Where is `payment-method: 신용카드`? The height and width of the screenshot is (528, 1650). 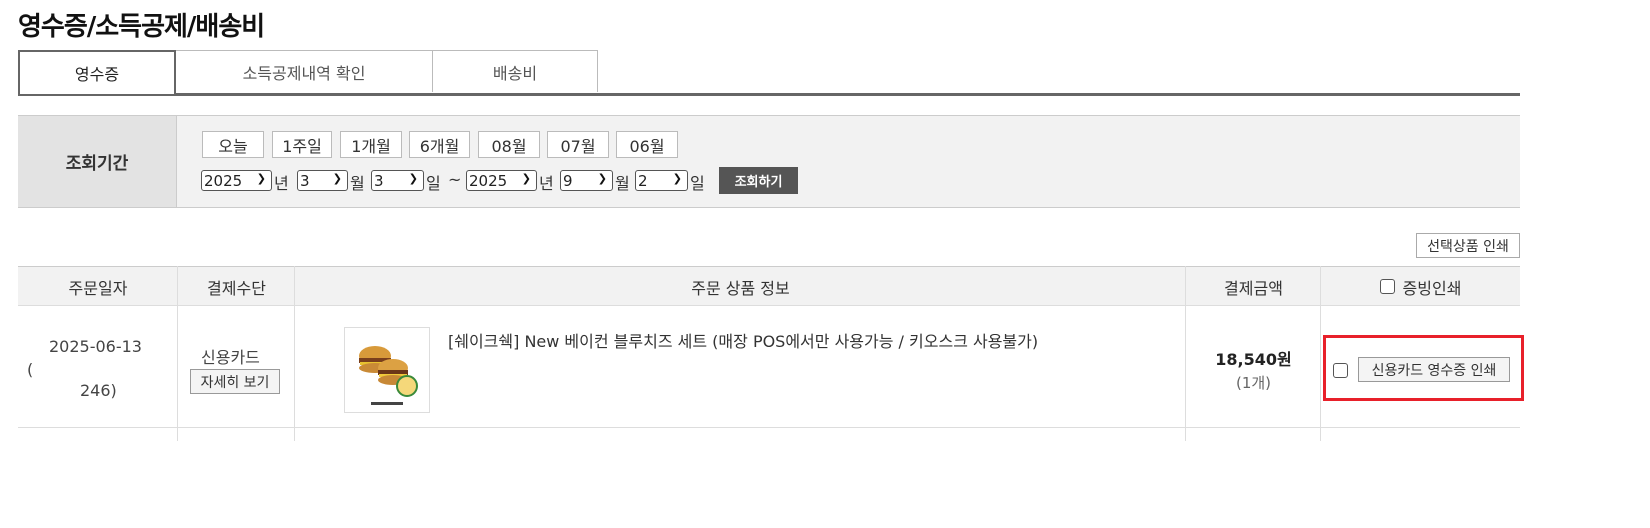 payment-method: 신용카드 is located at coordinates (230, 357).